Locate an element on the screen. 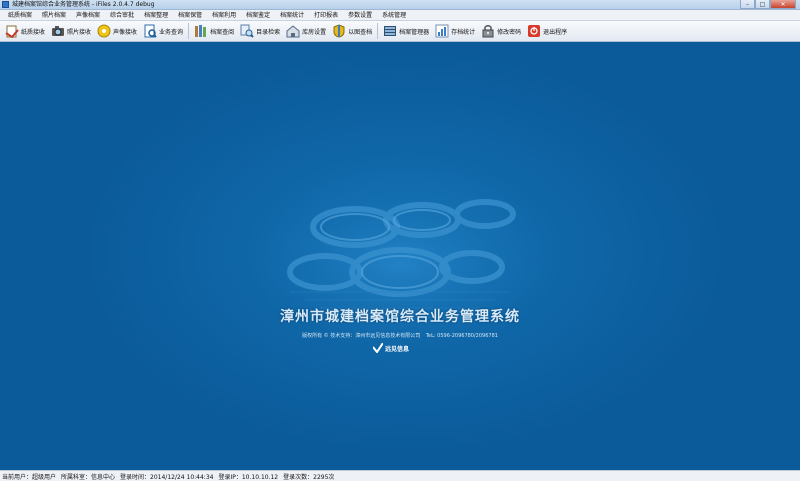 The image size is (800, 481). map-search-button: 以图查档 is located at coordinates (352, 31).